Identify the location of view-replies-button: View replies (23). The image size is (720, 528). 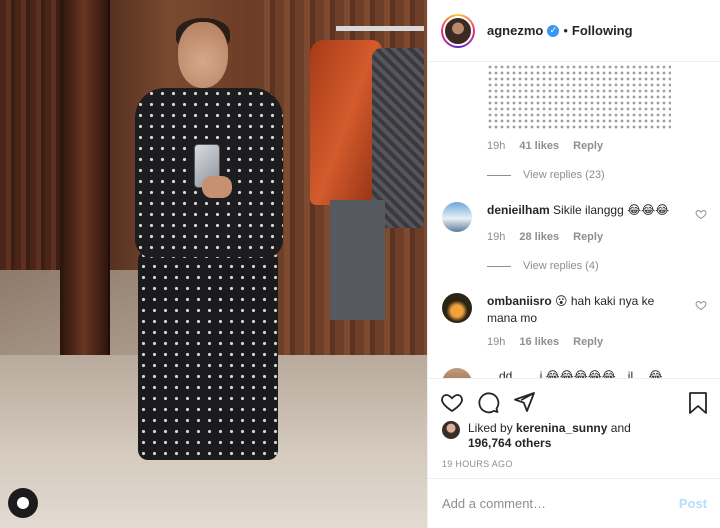
(546, 175).